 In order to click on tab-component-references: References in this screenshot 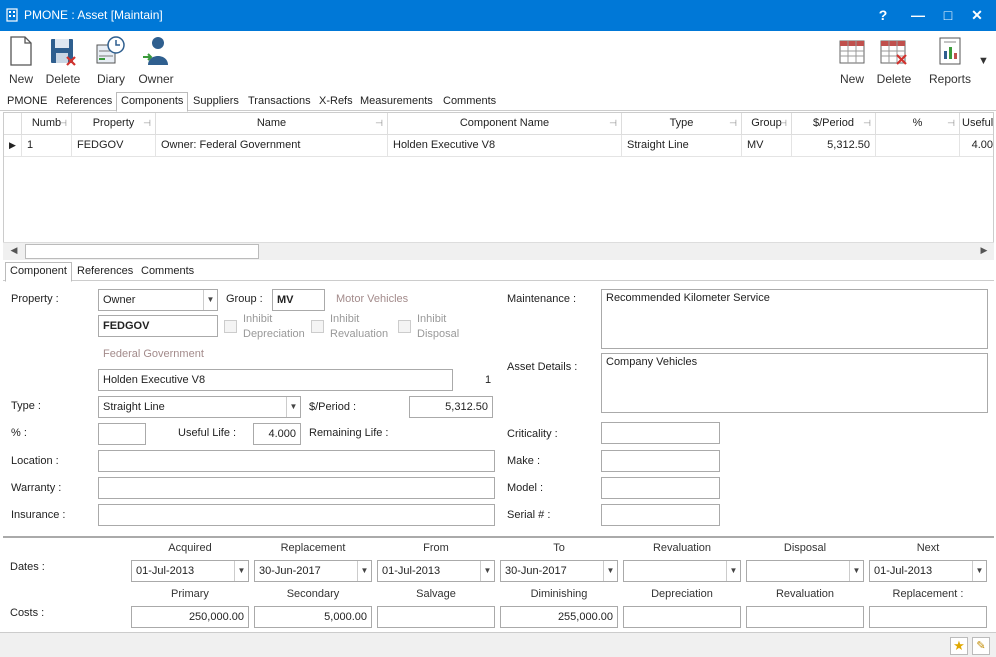, I will do `click(105, 272)`.